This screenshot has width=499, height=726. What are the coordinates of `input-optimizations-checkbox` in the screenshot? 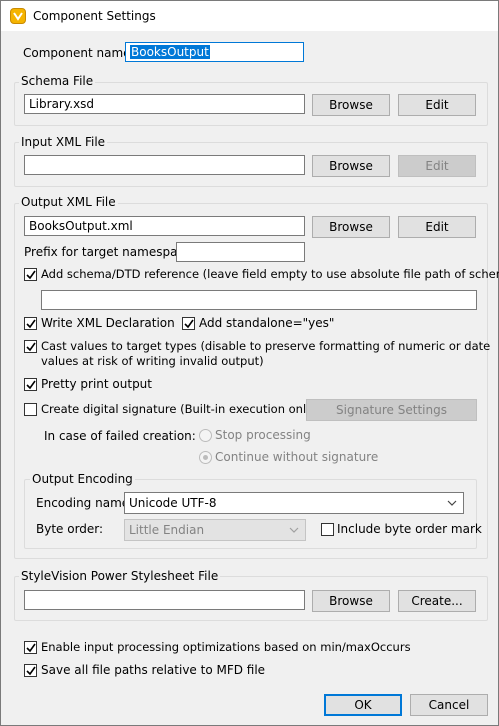 It's located at (30, 647).